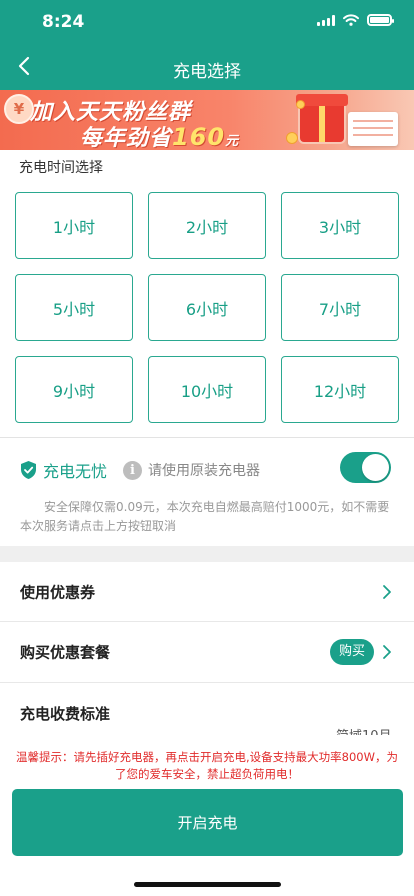 This screenshot has width=414, height=896. What do you see at coordinates (207, 72) in the screenshot?
I see `page-title: 充电选择` at bounding box center [207, 72].